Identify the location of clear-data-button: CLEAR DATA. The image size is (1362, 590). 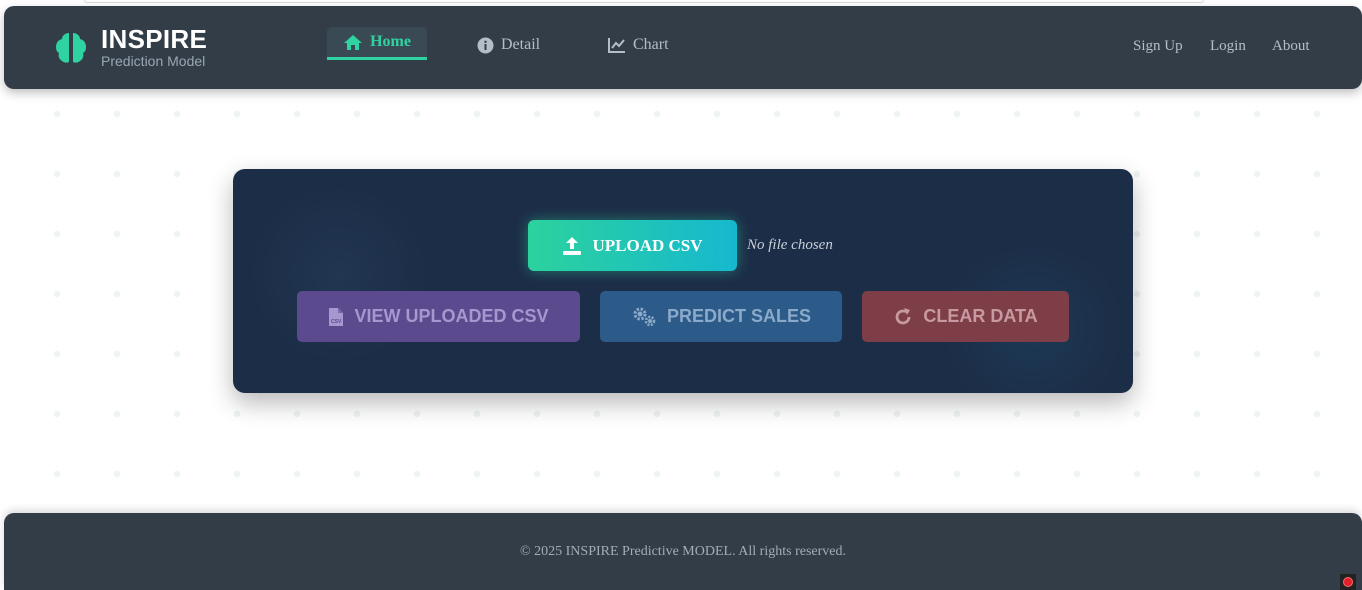
(965, 316).